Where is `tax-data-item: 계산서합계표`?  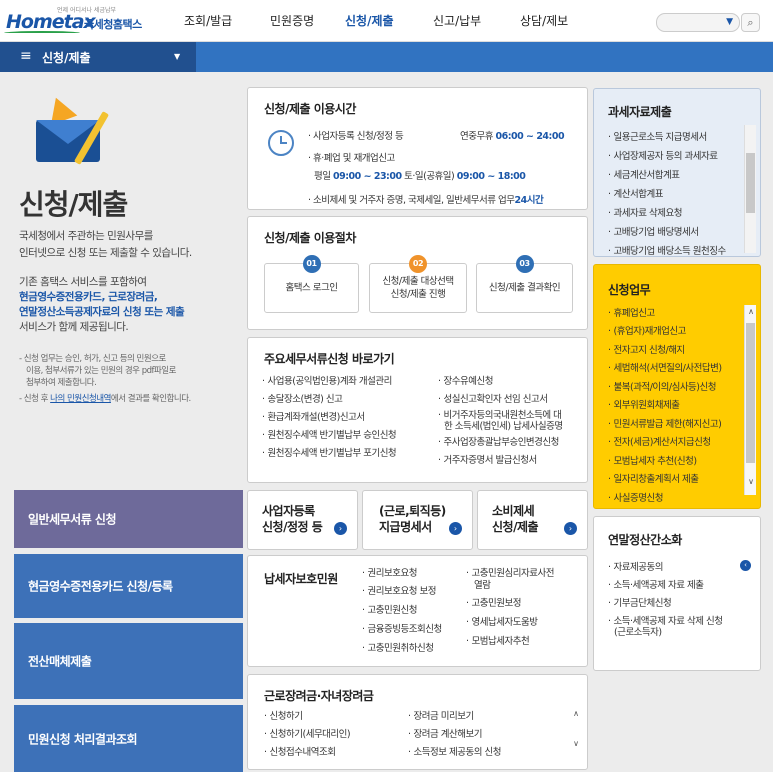
tax-data-item: 계산서합계표 is located at coordinates (636, 193).